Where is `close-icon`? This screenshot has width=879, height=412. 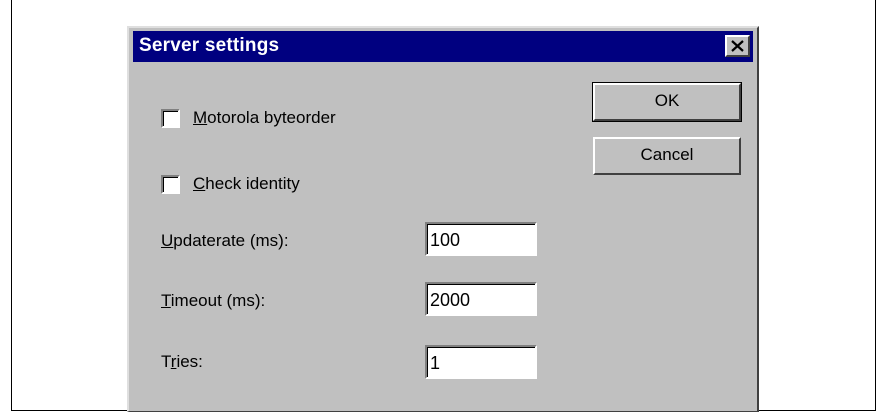
close-icon is located at coordinates (737, 46).